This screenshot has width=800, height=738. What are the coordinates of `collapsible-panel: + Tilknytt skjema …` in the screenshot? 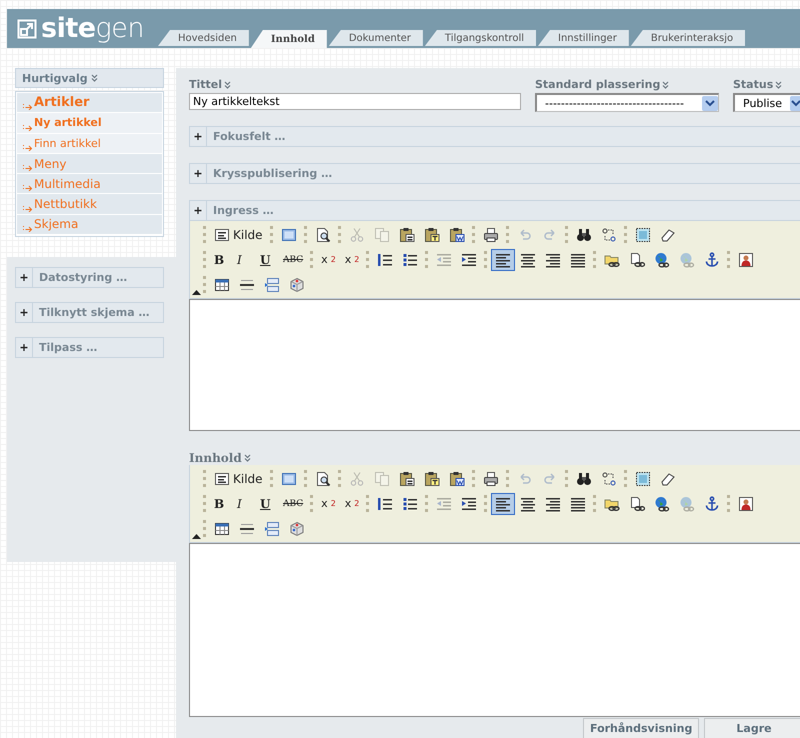 It's located at (89, 313).